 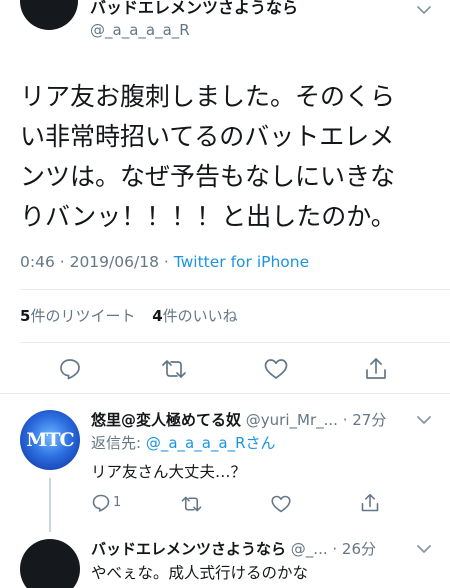 What do you see at coordinates (365, 420) in the screenshot?
I see `reply-time: · 27分` at bounding box center [365, 420].